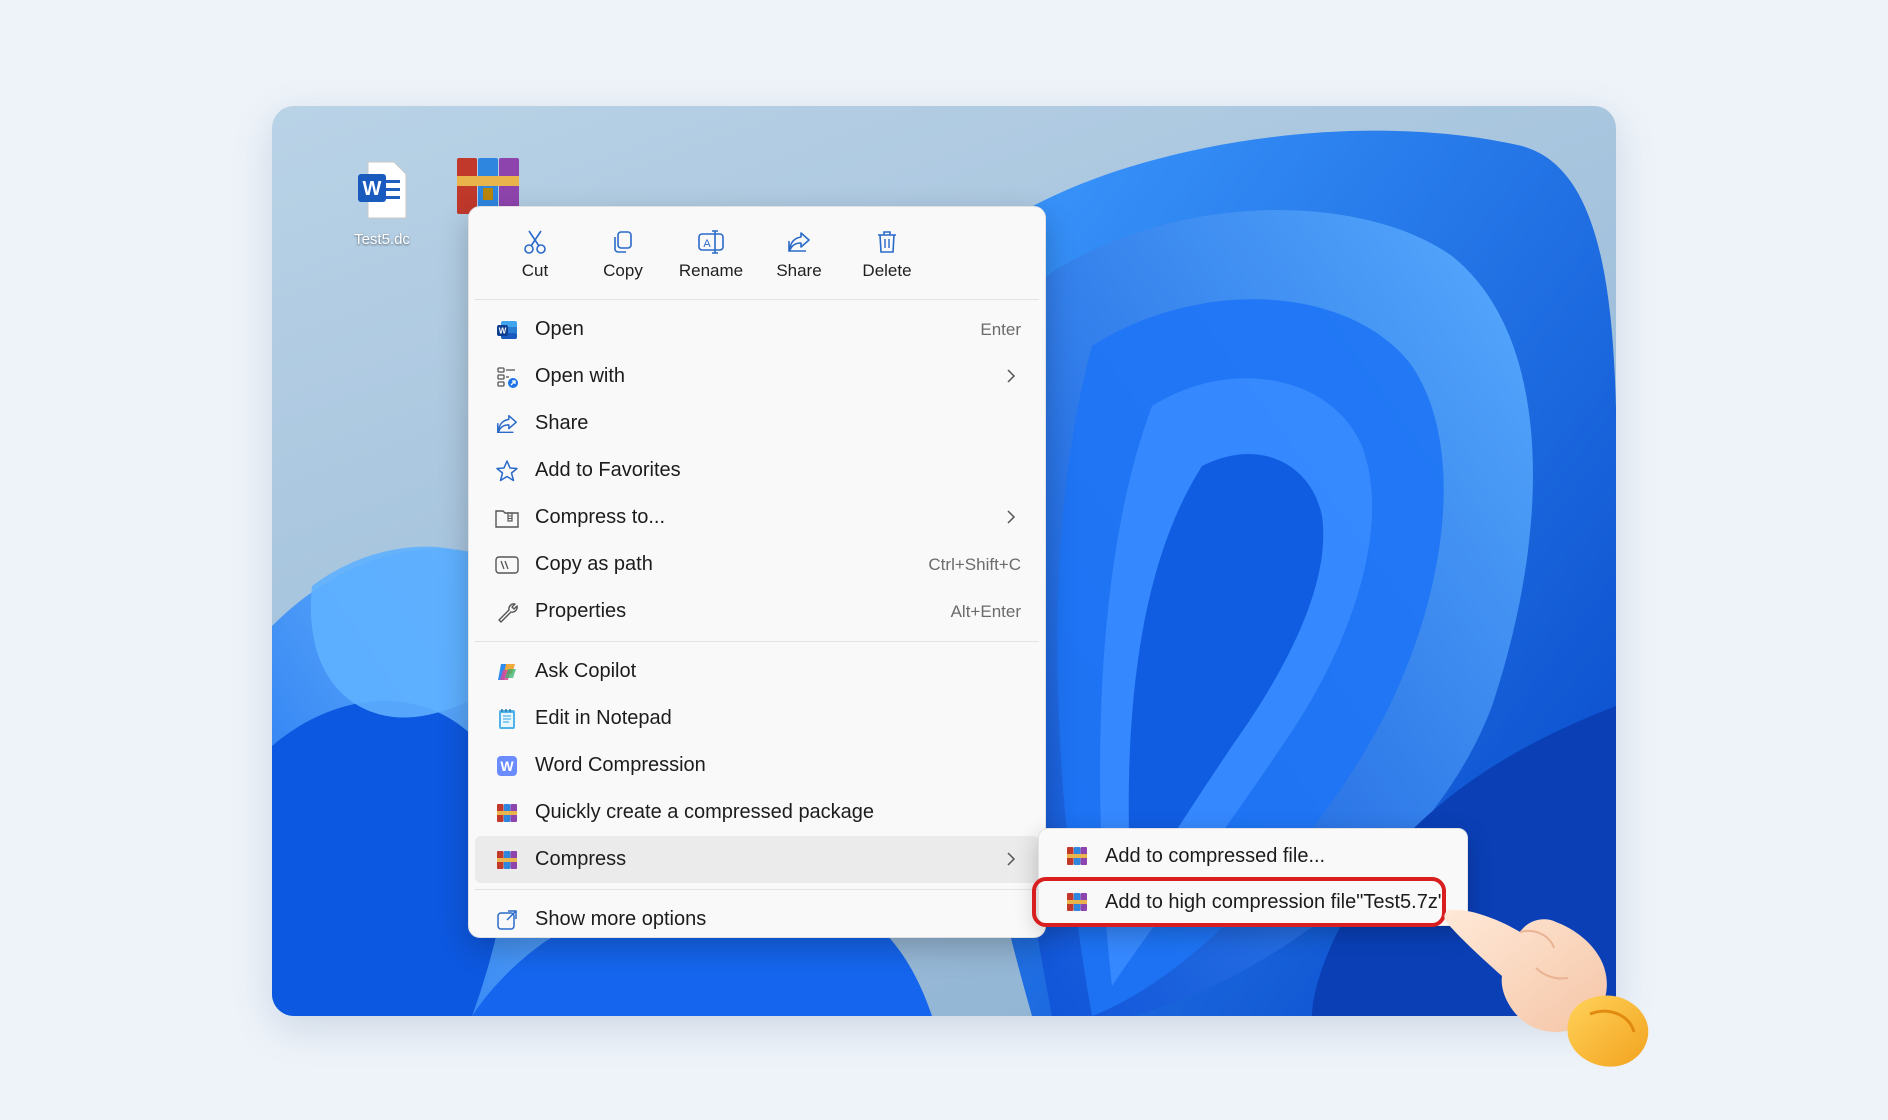 This screenshot has width=1888, height=1120. I want to click on menu-item-edit-in-notepad: Edit in Notepad, so click(757, 718).